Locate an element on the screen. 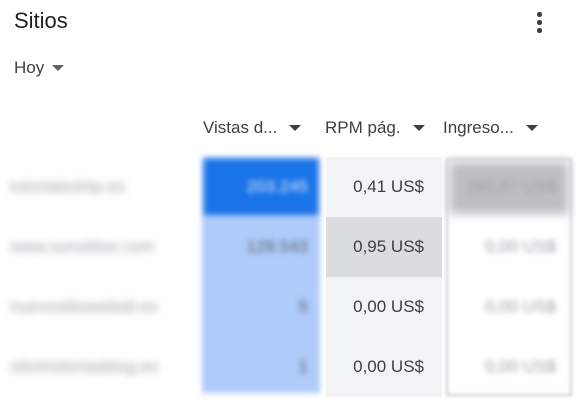  date-range-dropdown: Hoy is located at coordinates (39, 68).